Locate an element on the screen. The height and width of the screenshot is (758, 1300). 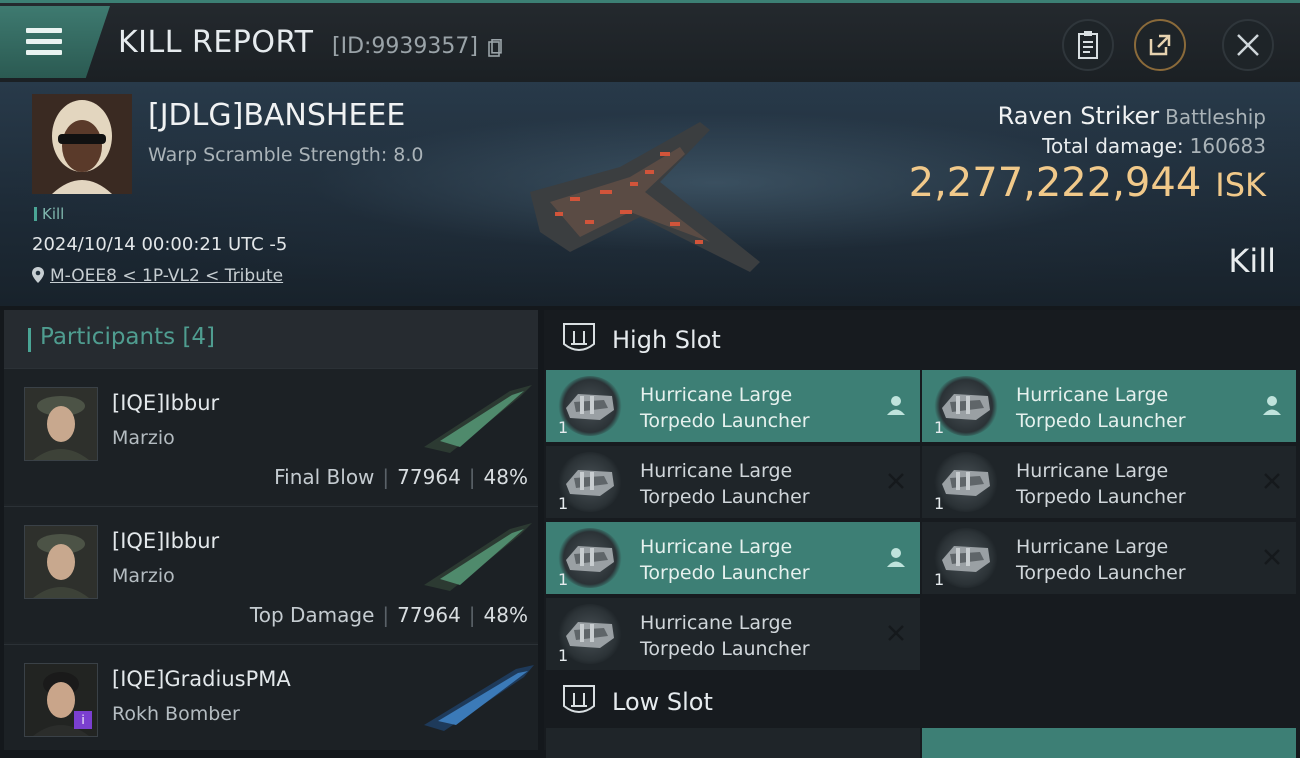
kill-location: M-OEE8 < 1P-VL2 < Tribute is located at coordinates (157, 276).